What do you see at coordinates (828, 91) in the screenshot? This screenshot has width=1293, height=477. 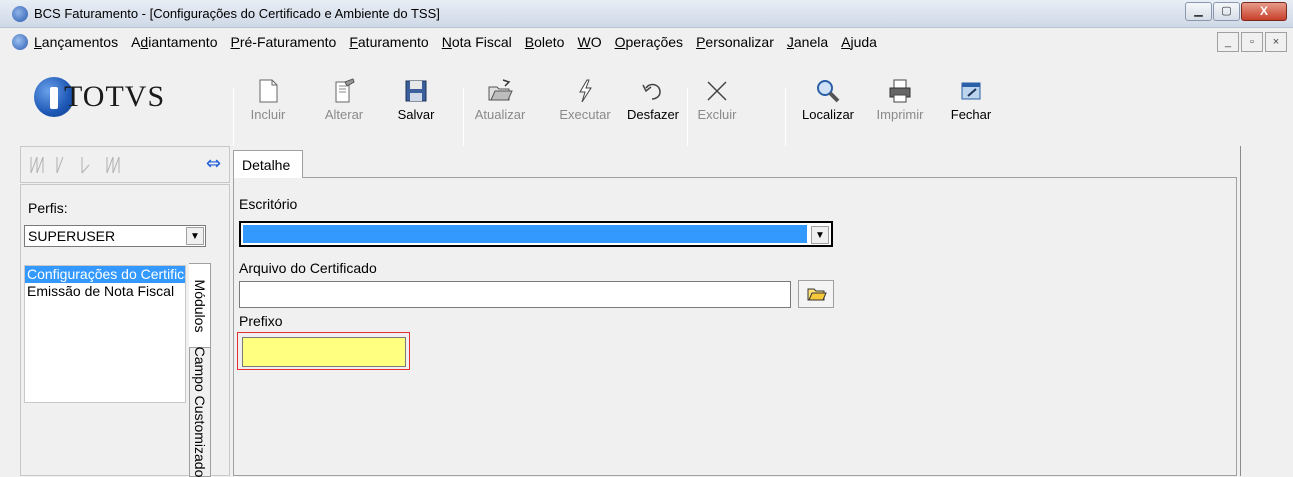 I see `magnifier-icon` at bounding box center [828, 91].